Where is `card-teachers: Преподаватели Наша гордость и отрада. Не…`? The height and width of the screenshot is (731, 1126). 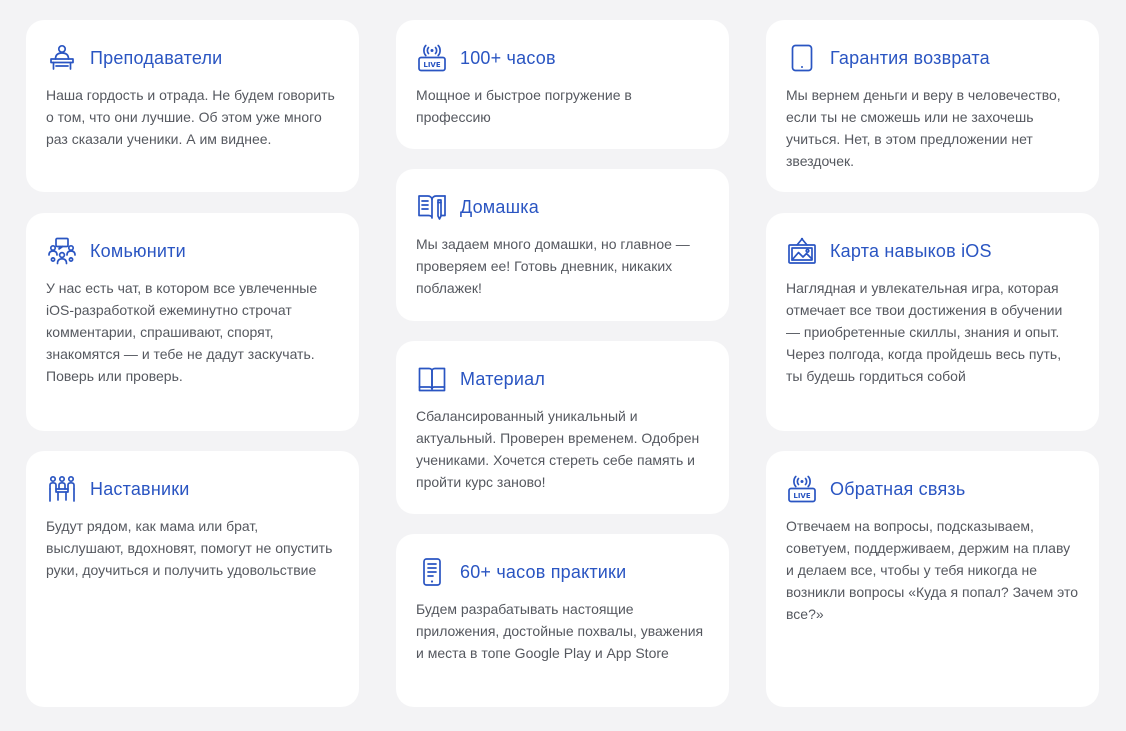
card-teachers: Преподаватели Наша гордость и отрада. Не… is located at coordinates (192, 106).